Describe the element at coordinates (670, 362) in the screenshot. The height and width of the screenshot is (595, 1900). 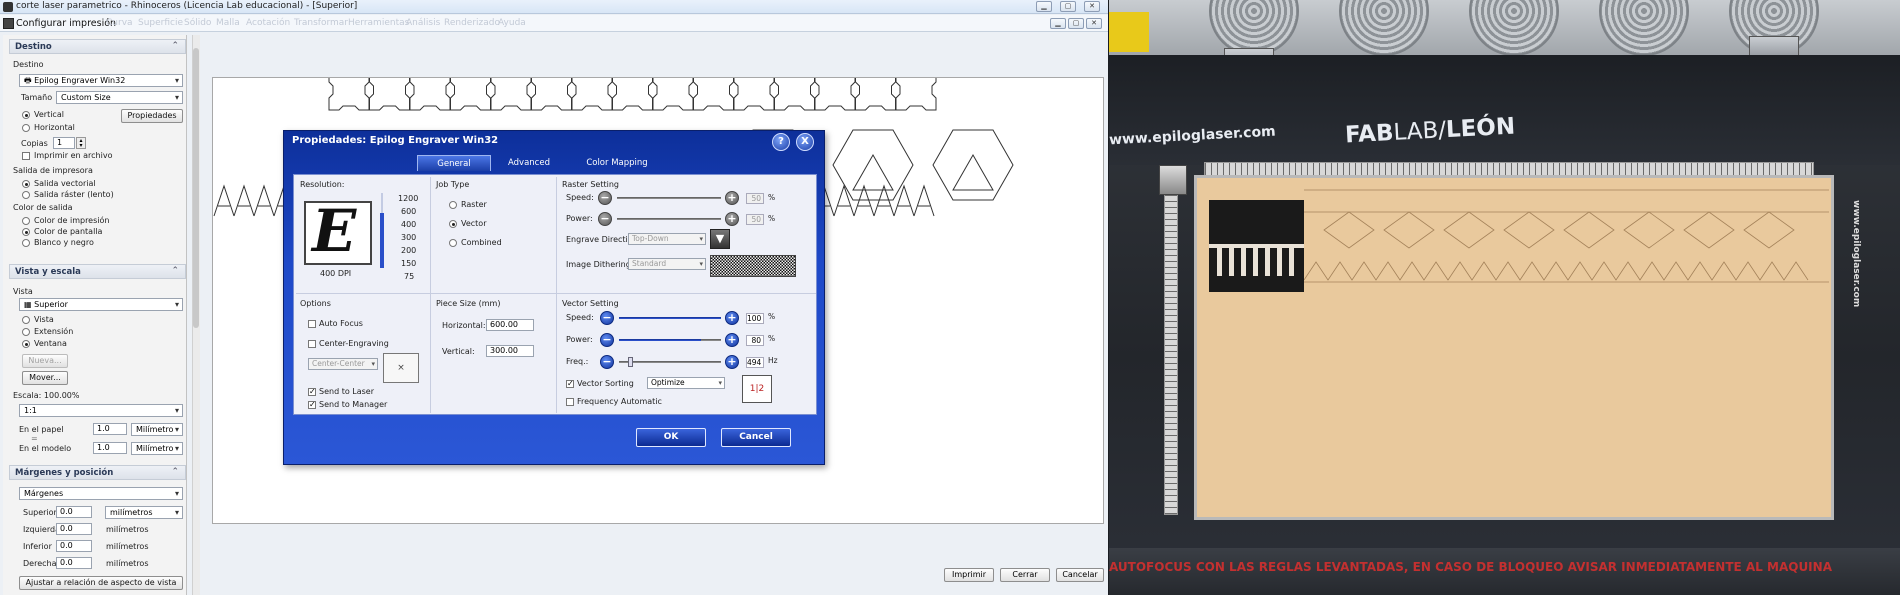
I see `vector-freq-slider` at that location.